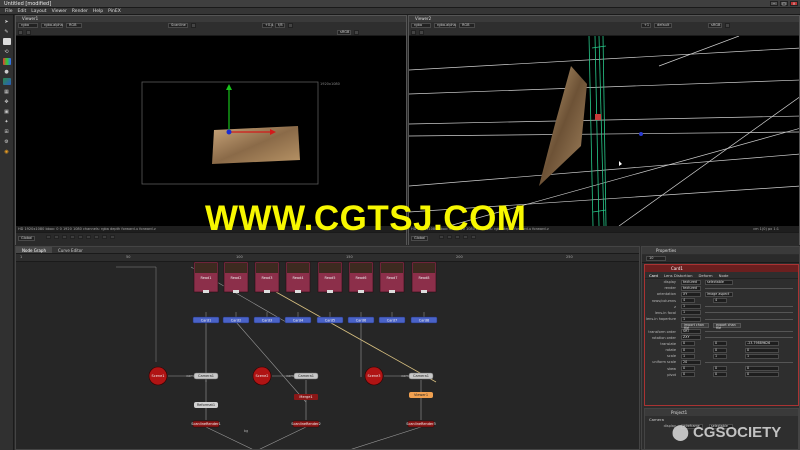 Image resolution: width=800 pixels, height=450 pixels. Describe the element at coordinates (7, 91) in the screenshot. I see `grid-icon: ▦` at that location.